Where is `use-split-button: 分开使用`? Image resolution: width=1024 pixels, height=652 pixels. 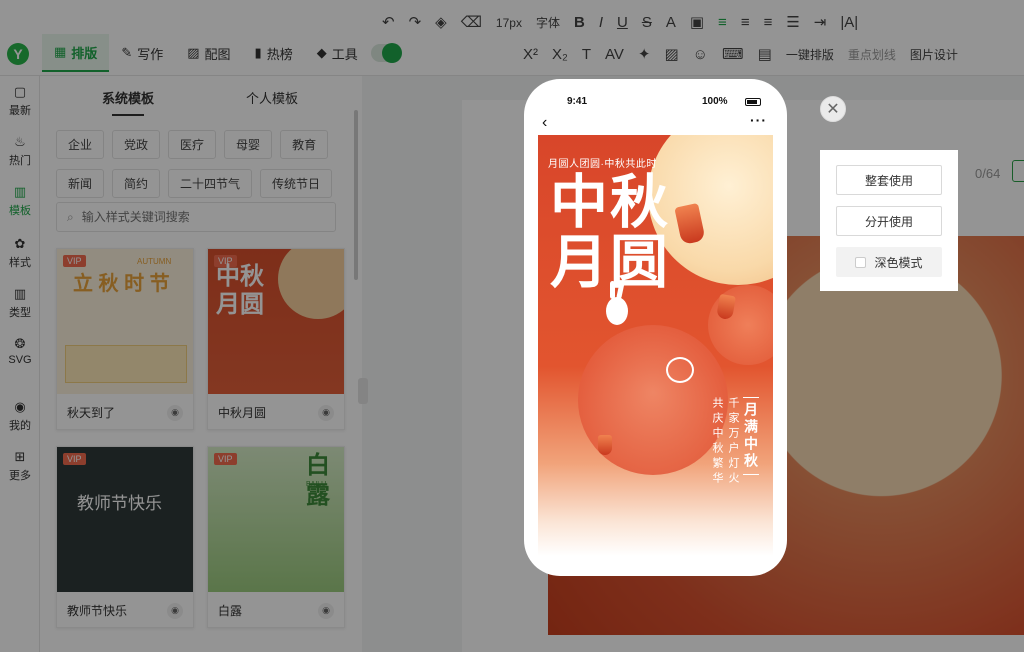
use-split-button: 分开使用 is located at coordinates (889, 221).